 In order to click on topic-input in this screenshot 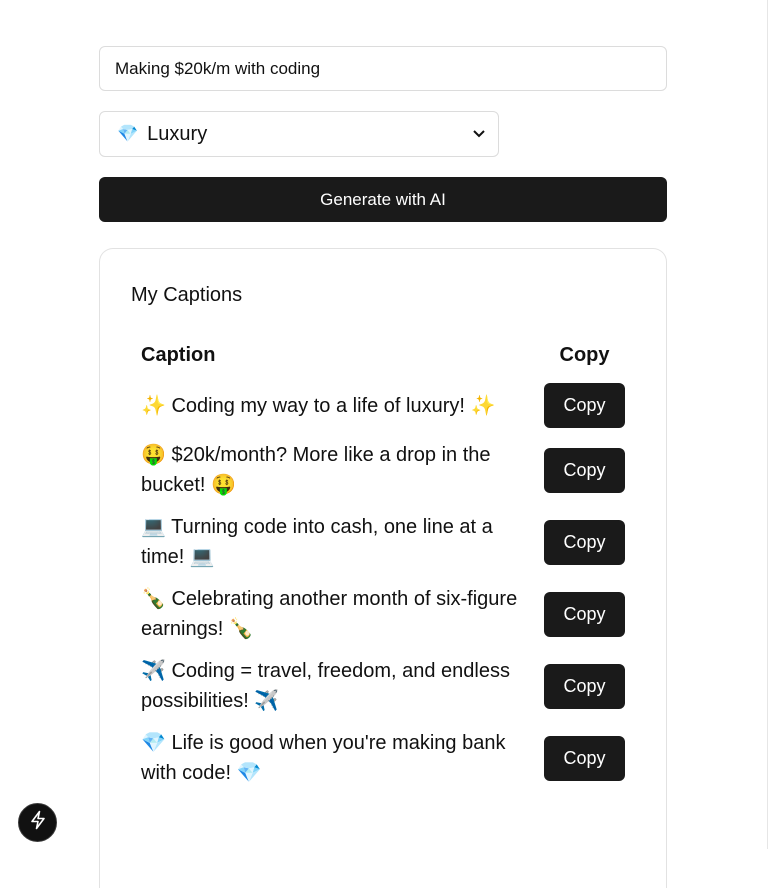, I will do `click(383, 68)`.